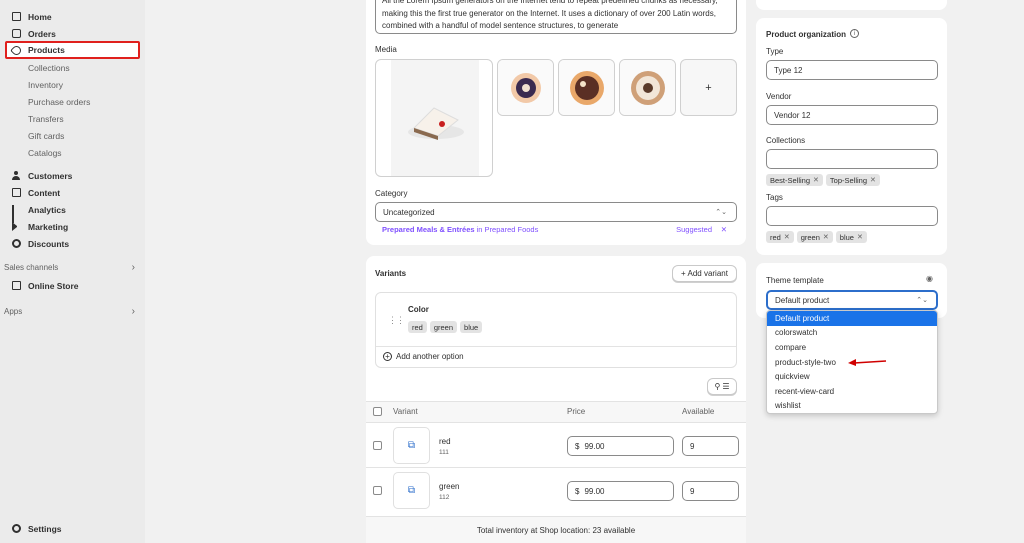  I want to click on home-icon, so click(16, 16).